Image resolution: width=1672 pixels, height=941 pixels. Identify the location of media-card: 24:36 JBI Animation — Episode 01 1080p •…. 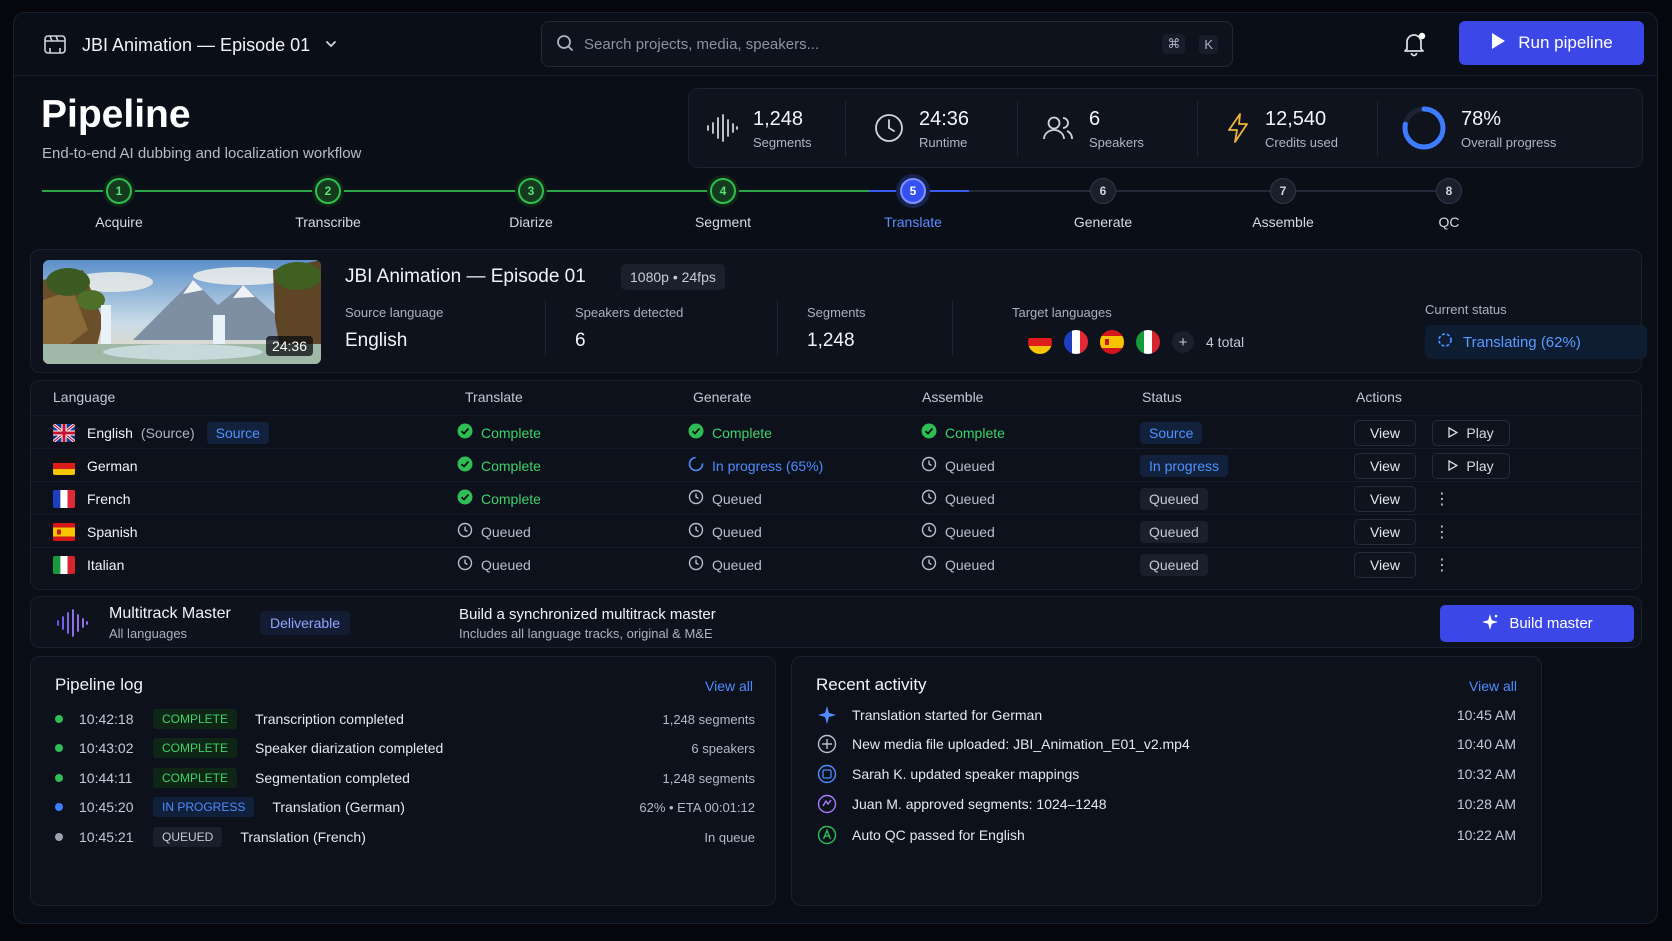
(838, 311).